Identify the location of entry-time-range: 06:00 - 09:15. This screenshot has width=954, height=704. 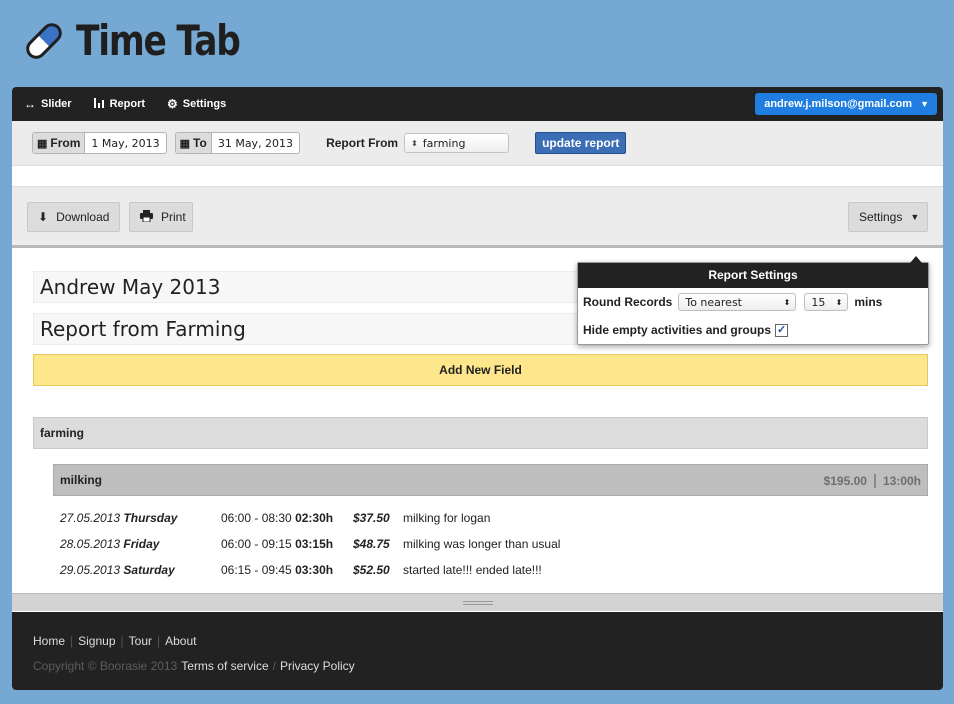
(256, 544).